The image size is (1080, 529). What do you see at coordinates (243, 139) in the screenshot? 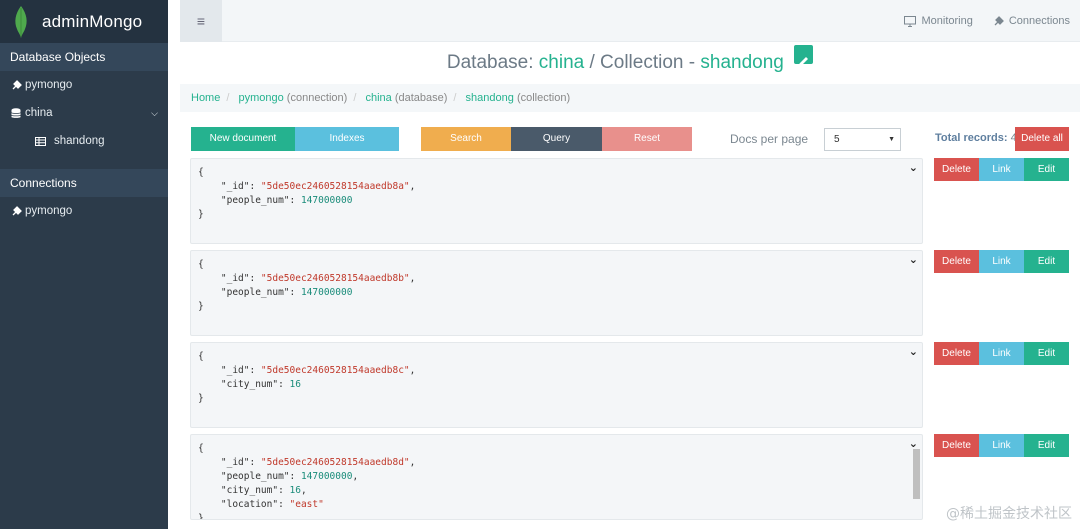
I see `new-document-button: New document` at bounding box center [243, 139].